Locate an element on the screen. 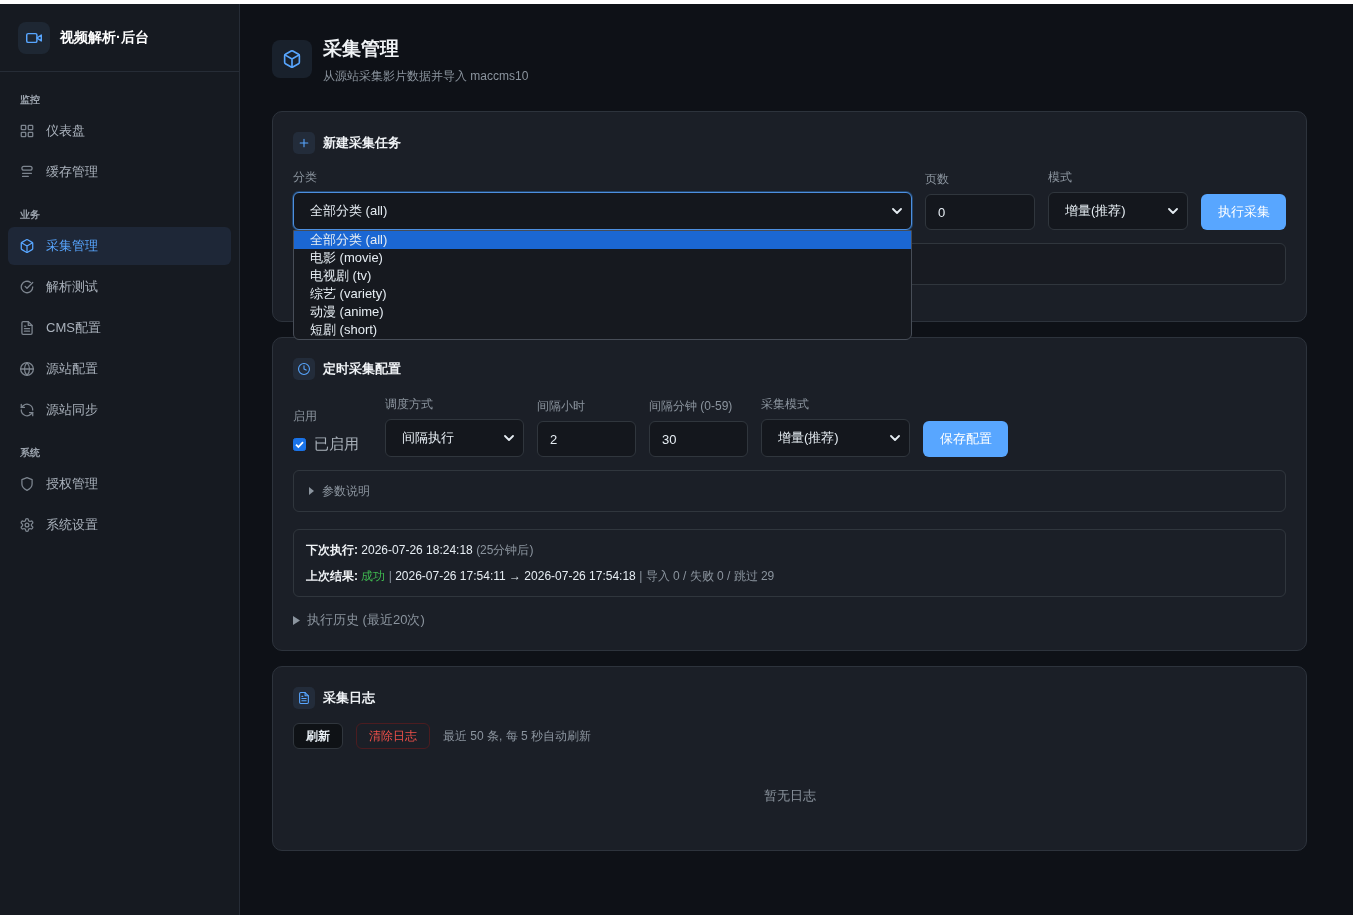 This screenshot has width=1353, height=915. app-title: 视频解析·后台 is located at coordinates (104, 37).